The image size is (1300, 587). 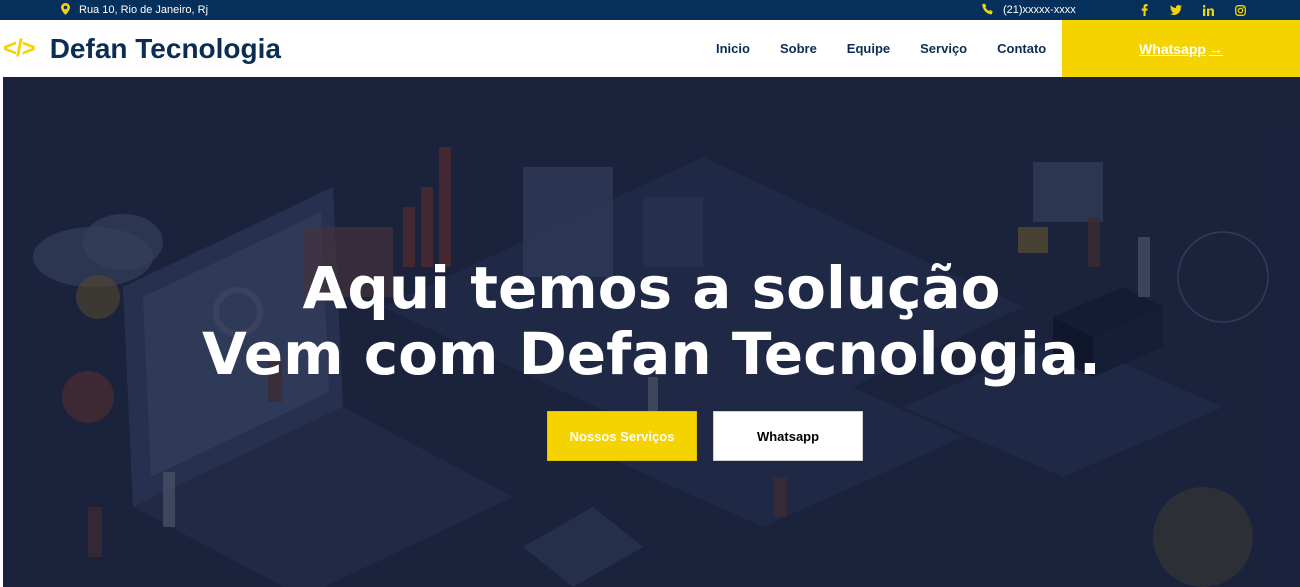 What do you see at coordinates (65, 10) in the screenshot?
I see `location-pin-icon` at bounding box center [65, 10].